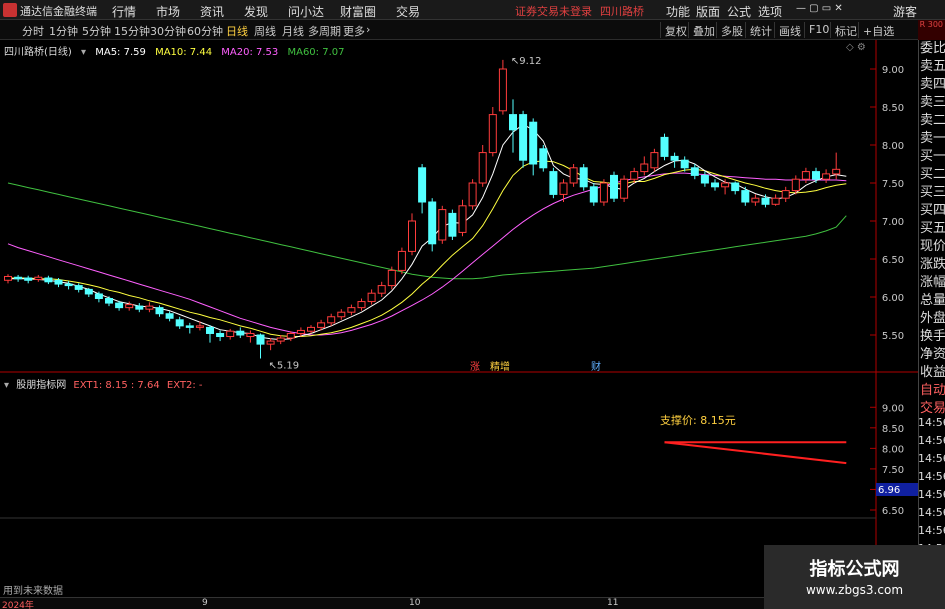  What do you see at coordinates (932, 175) in the screenshot?
I see `side-panel-item: 买二` at bounding box center [932, 175].